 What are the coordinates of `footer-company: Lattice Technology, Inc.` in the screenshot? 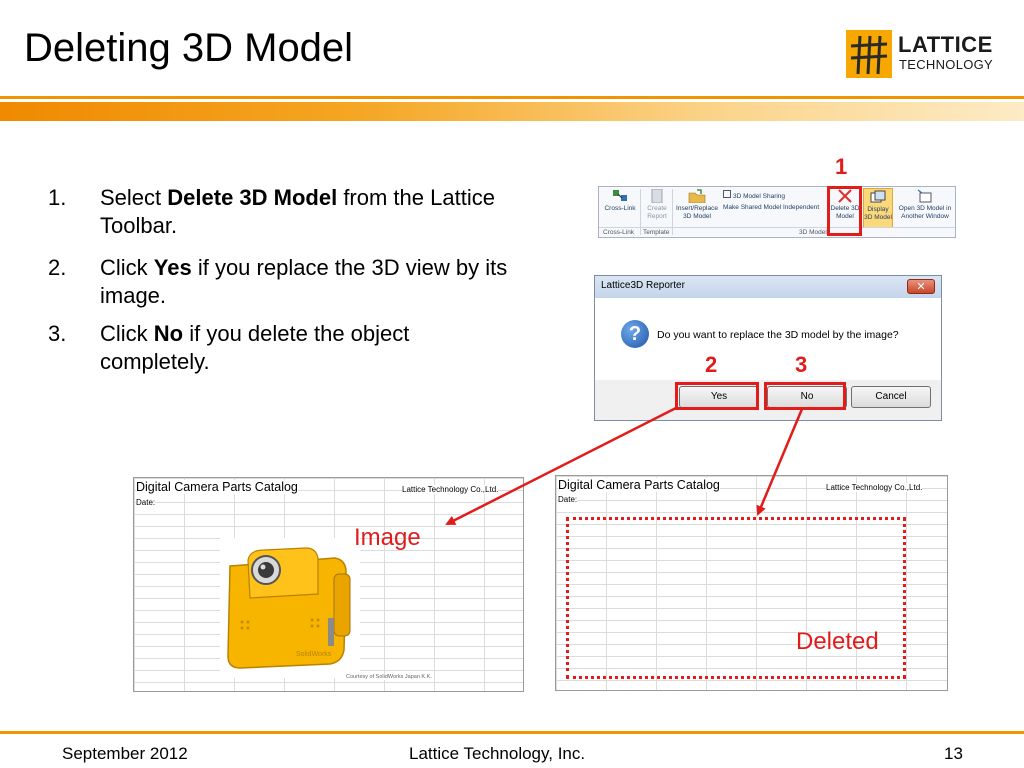 It's located at (497, 753).